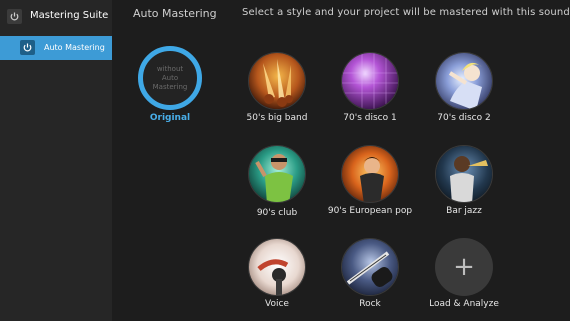  Describe the element at coordinates (277, 118) in the screenshot. I see `style-label: 50's big band` at that location.